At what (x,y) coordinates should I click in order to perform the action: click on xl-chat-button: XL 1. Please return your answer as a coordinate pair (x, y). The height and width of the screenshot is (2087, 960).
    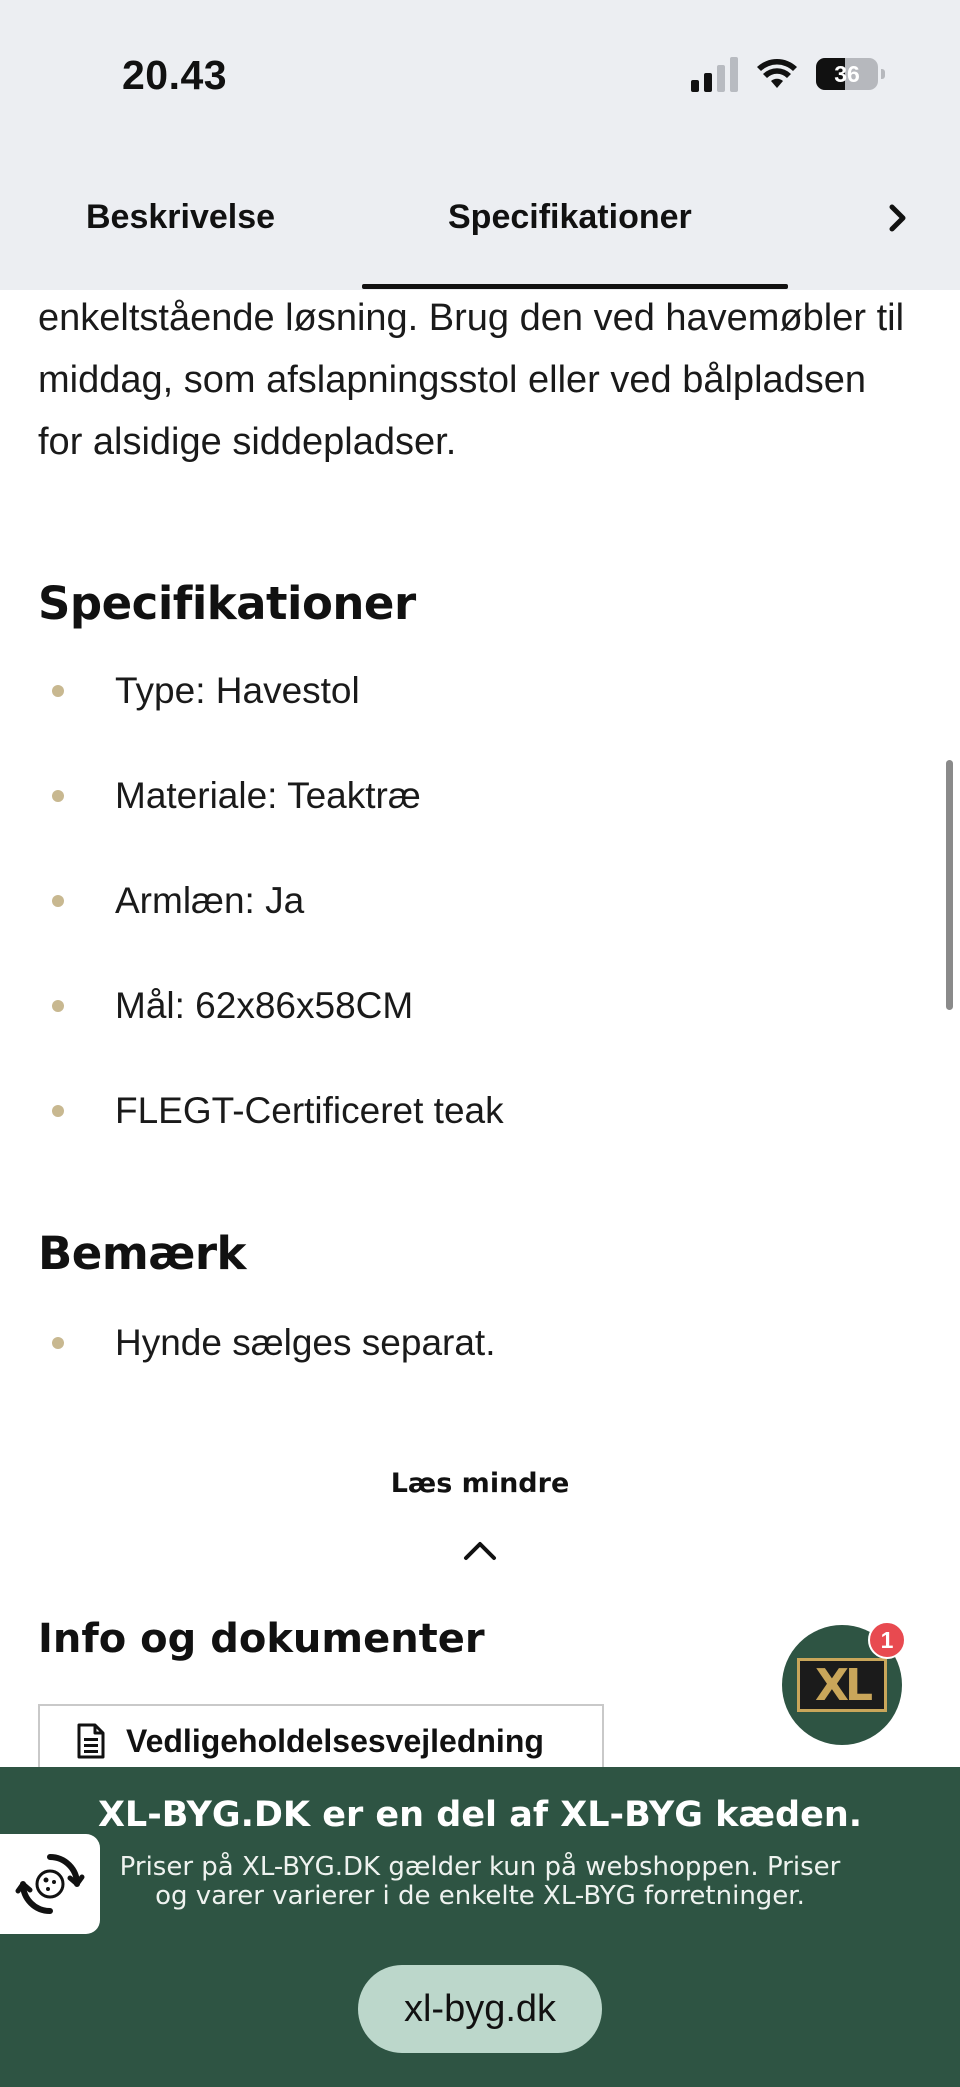
    Looking at the image, I should click on (844, 1683).